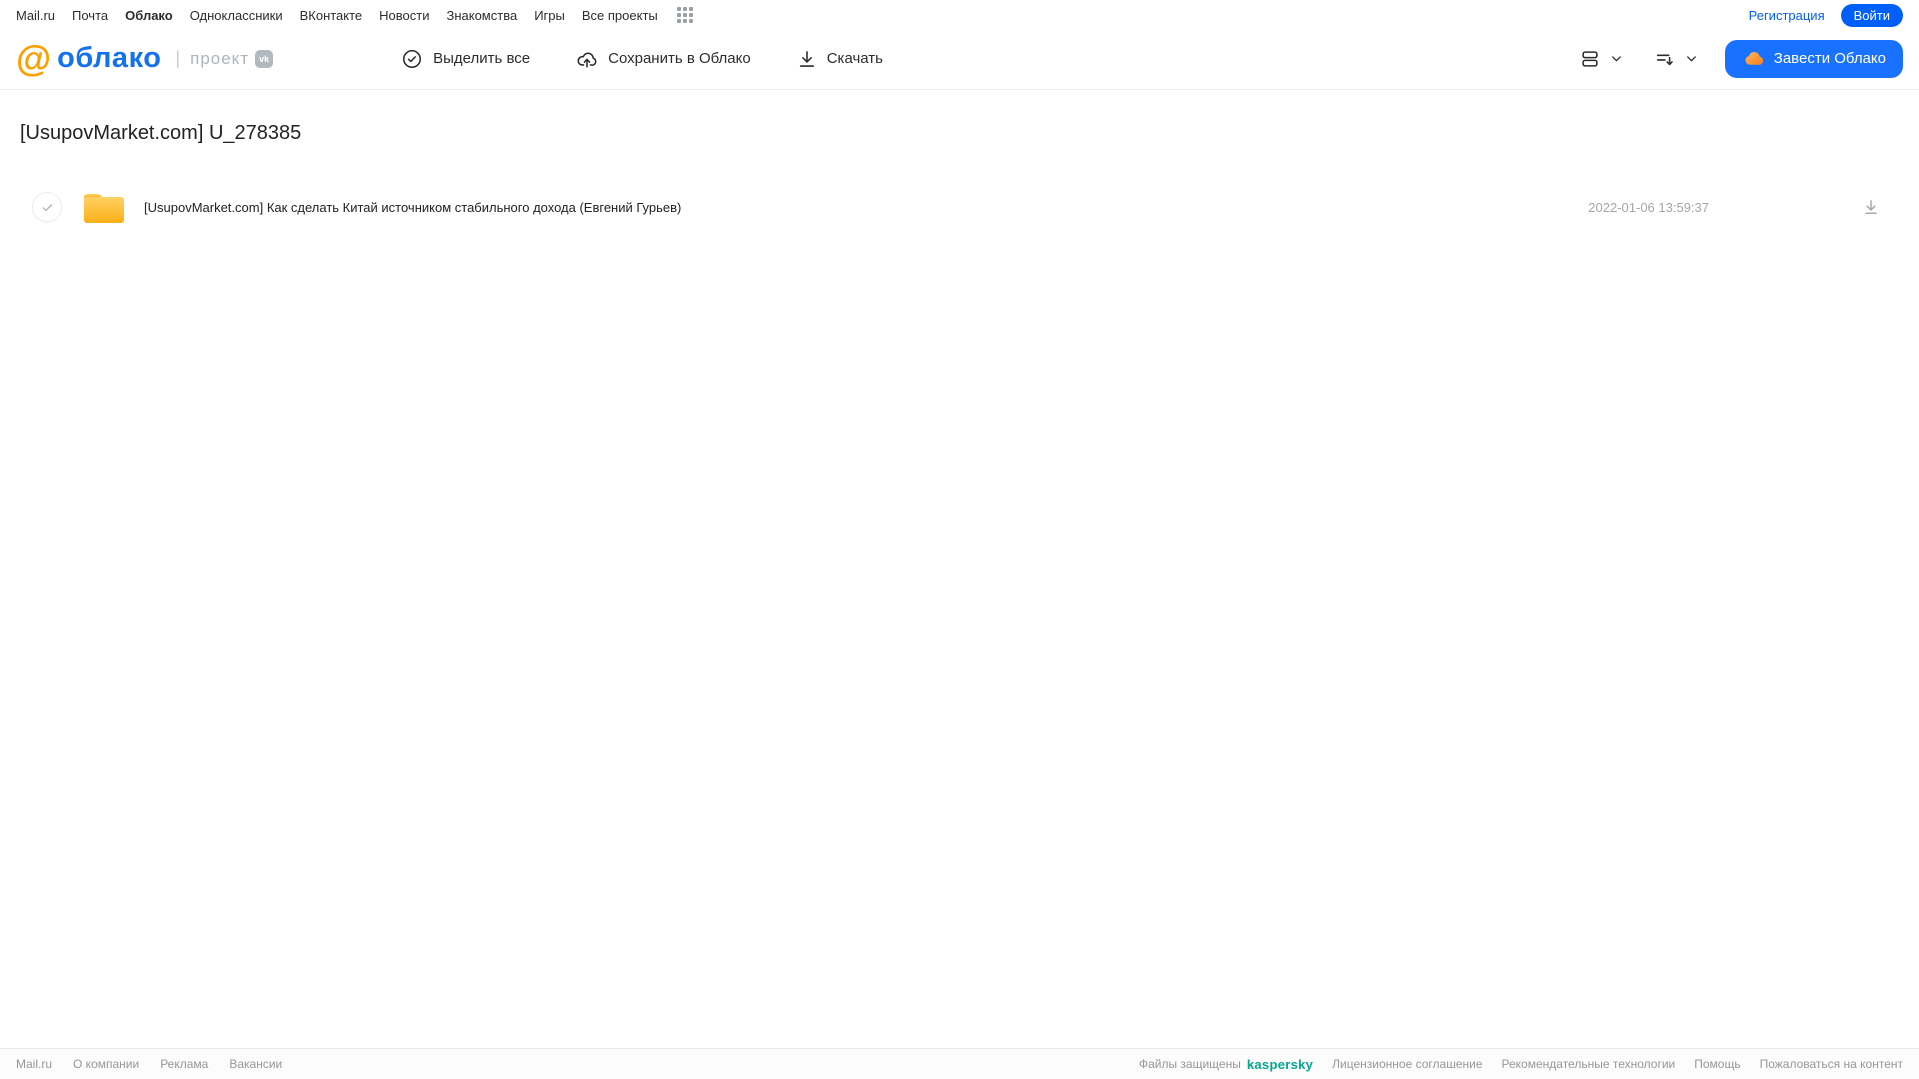 Image resolution: width=1919 pixels, height=1079 pixels. Describe the element at coordinates (1280, 1064) in the screenshot. I see `kaspersky-logo: kaspersky` at that location.